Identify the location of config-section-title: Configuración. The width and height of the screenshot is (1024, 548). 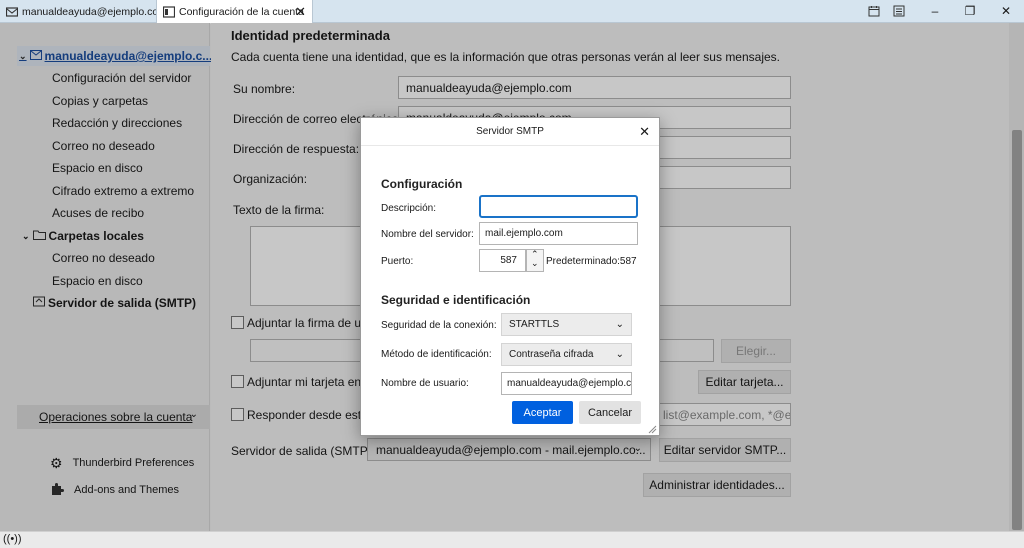
(422, 184).